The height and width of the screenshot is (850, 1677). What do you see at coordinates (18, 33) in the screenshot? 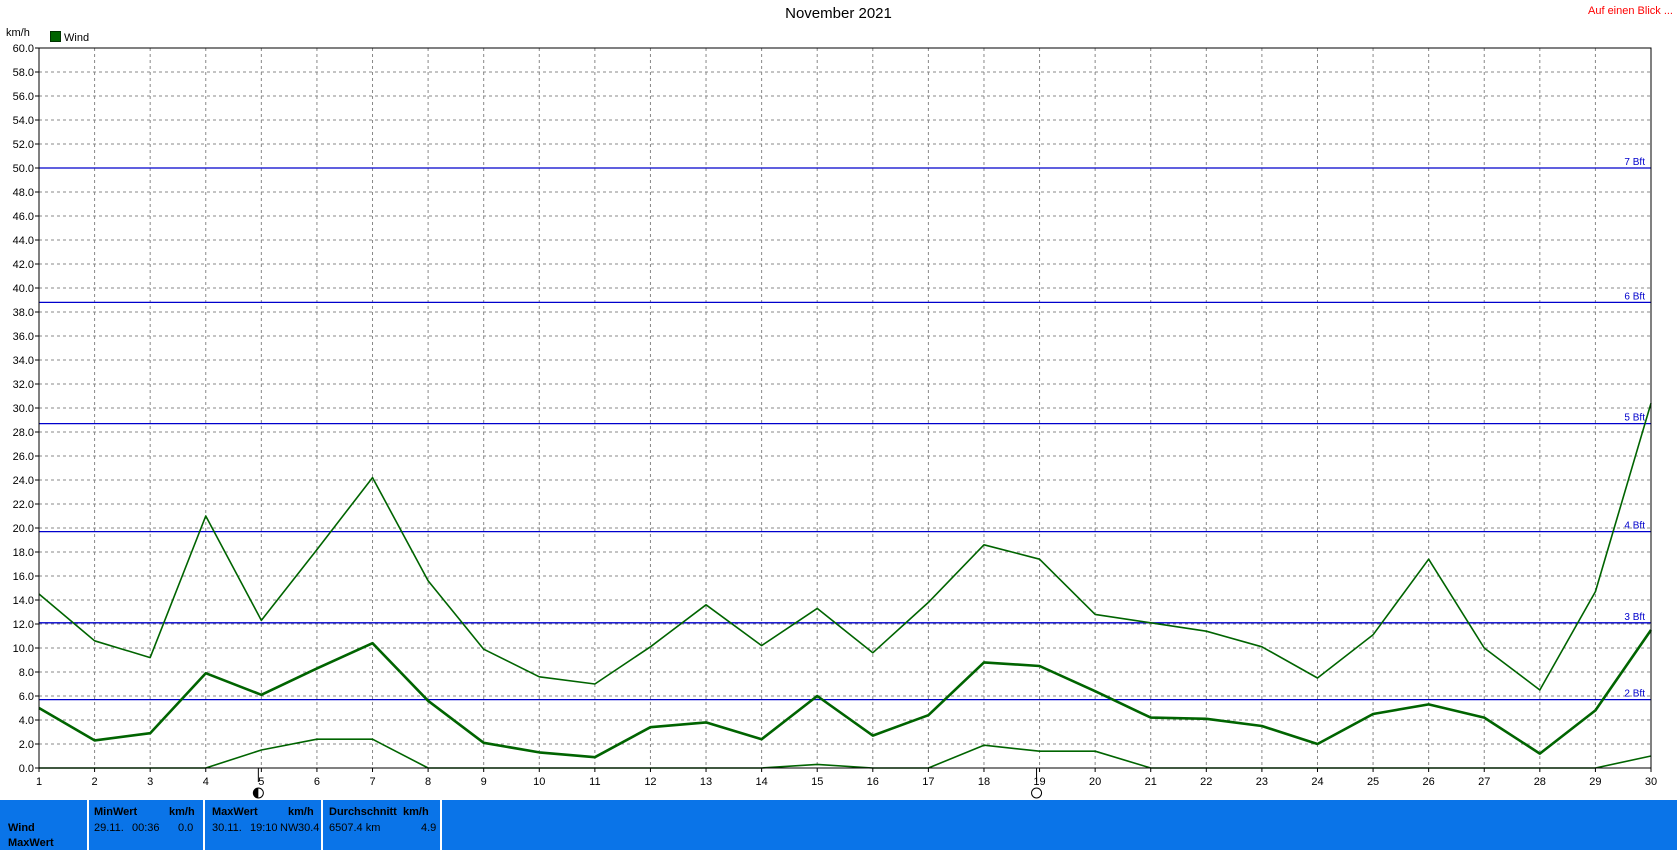
I see `y-axis-label: km/h` at bounding box center [18, 33].